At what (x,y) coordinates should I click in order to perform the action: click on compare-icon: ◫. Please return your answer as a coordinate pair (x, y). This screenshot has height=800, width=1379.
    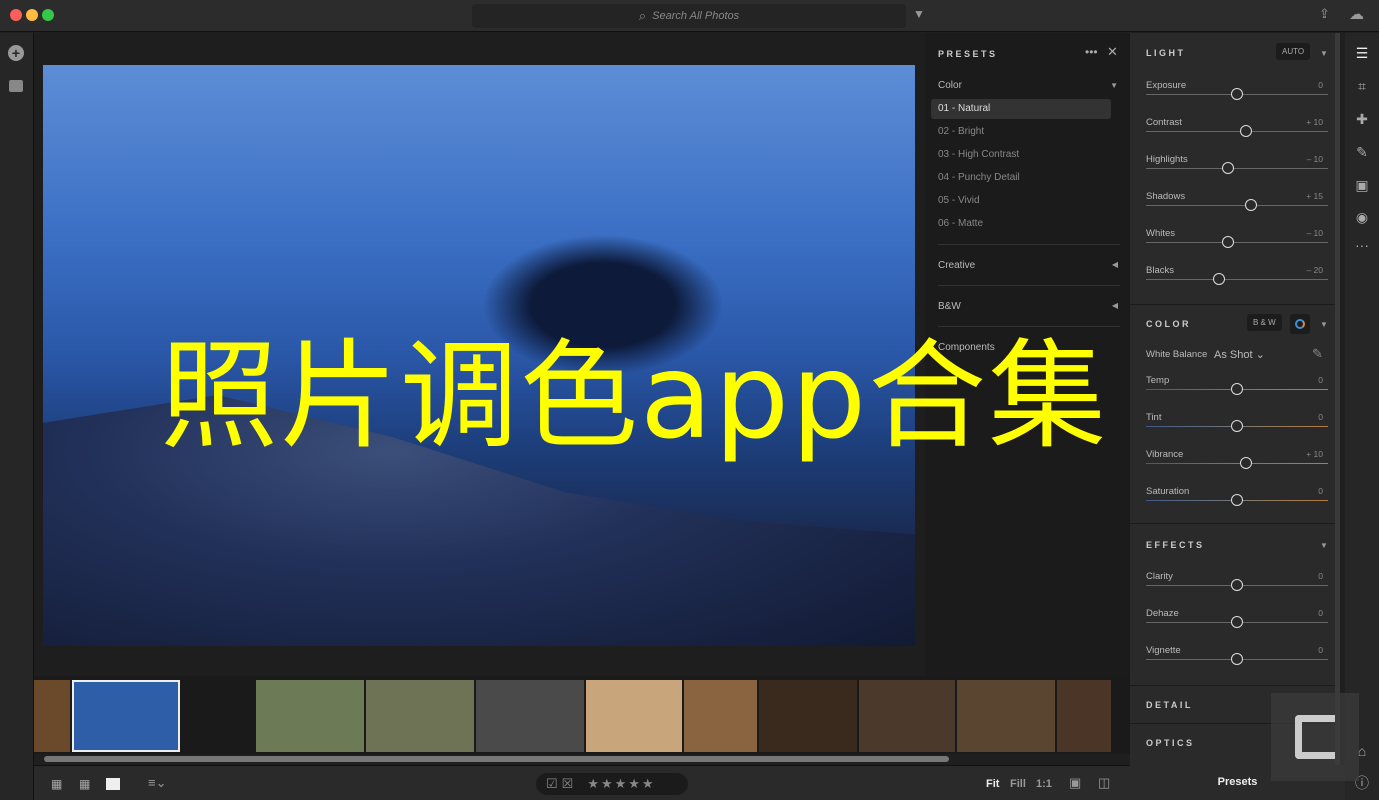
    Looking at the image, I should click on (1104, 783).